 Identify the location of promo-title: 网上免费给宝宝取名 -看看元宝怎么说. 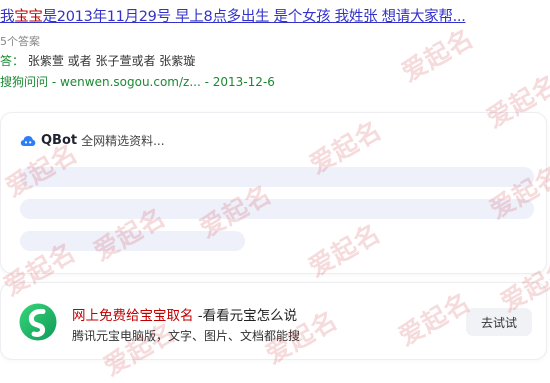
(184, 314).